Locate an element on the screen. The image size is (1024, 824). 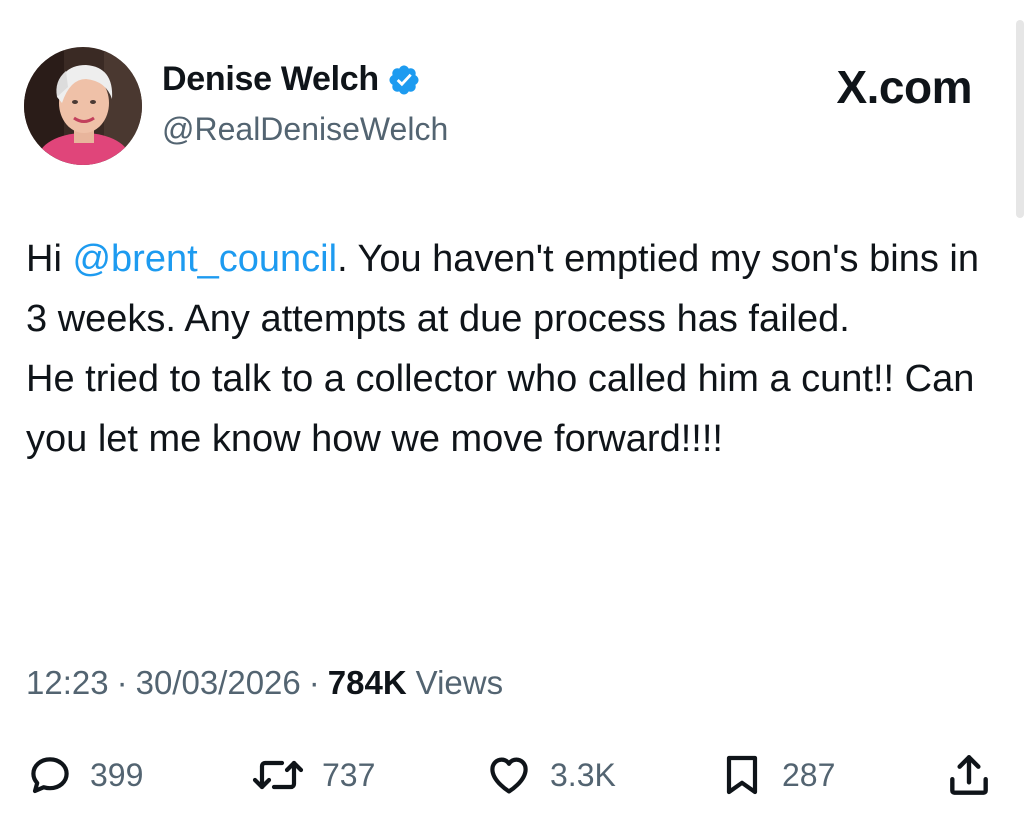
views-count: 784K is located at coordinates (367, 682).